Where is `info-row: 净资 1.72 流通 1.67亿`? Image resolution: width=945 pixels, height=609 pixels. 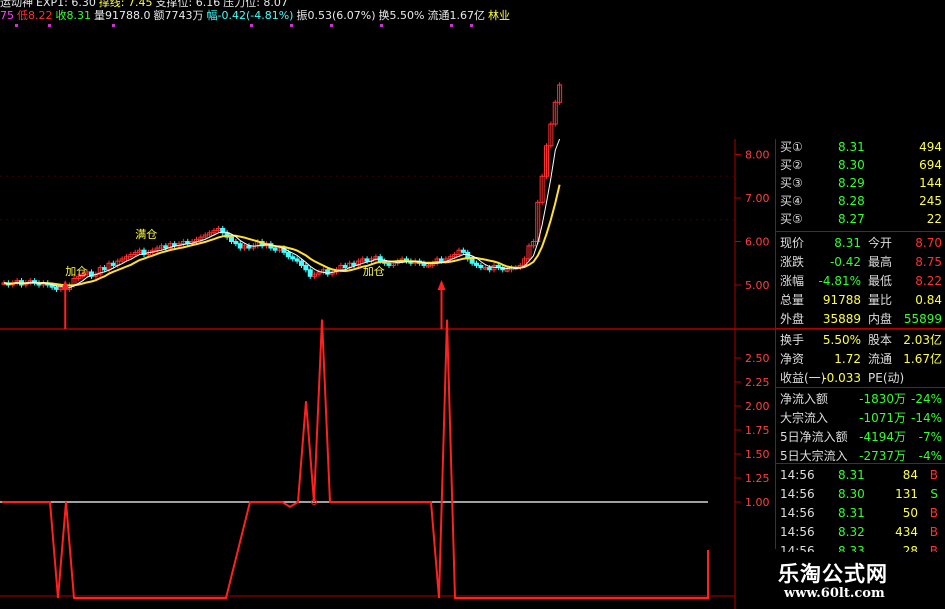
info-row: 净资 1.72 流通 1.67亿 is located at coordinates (862, 359).